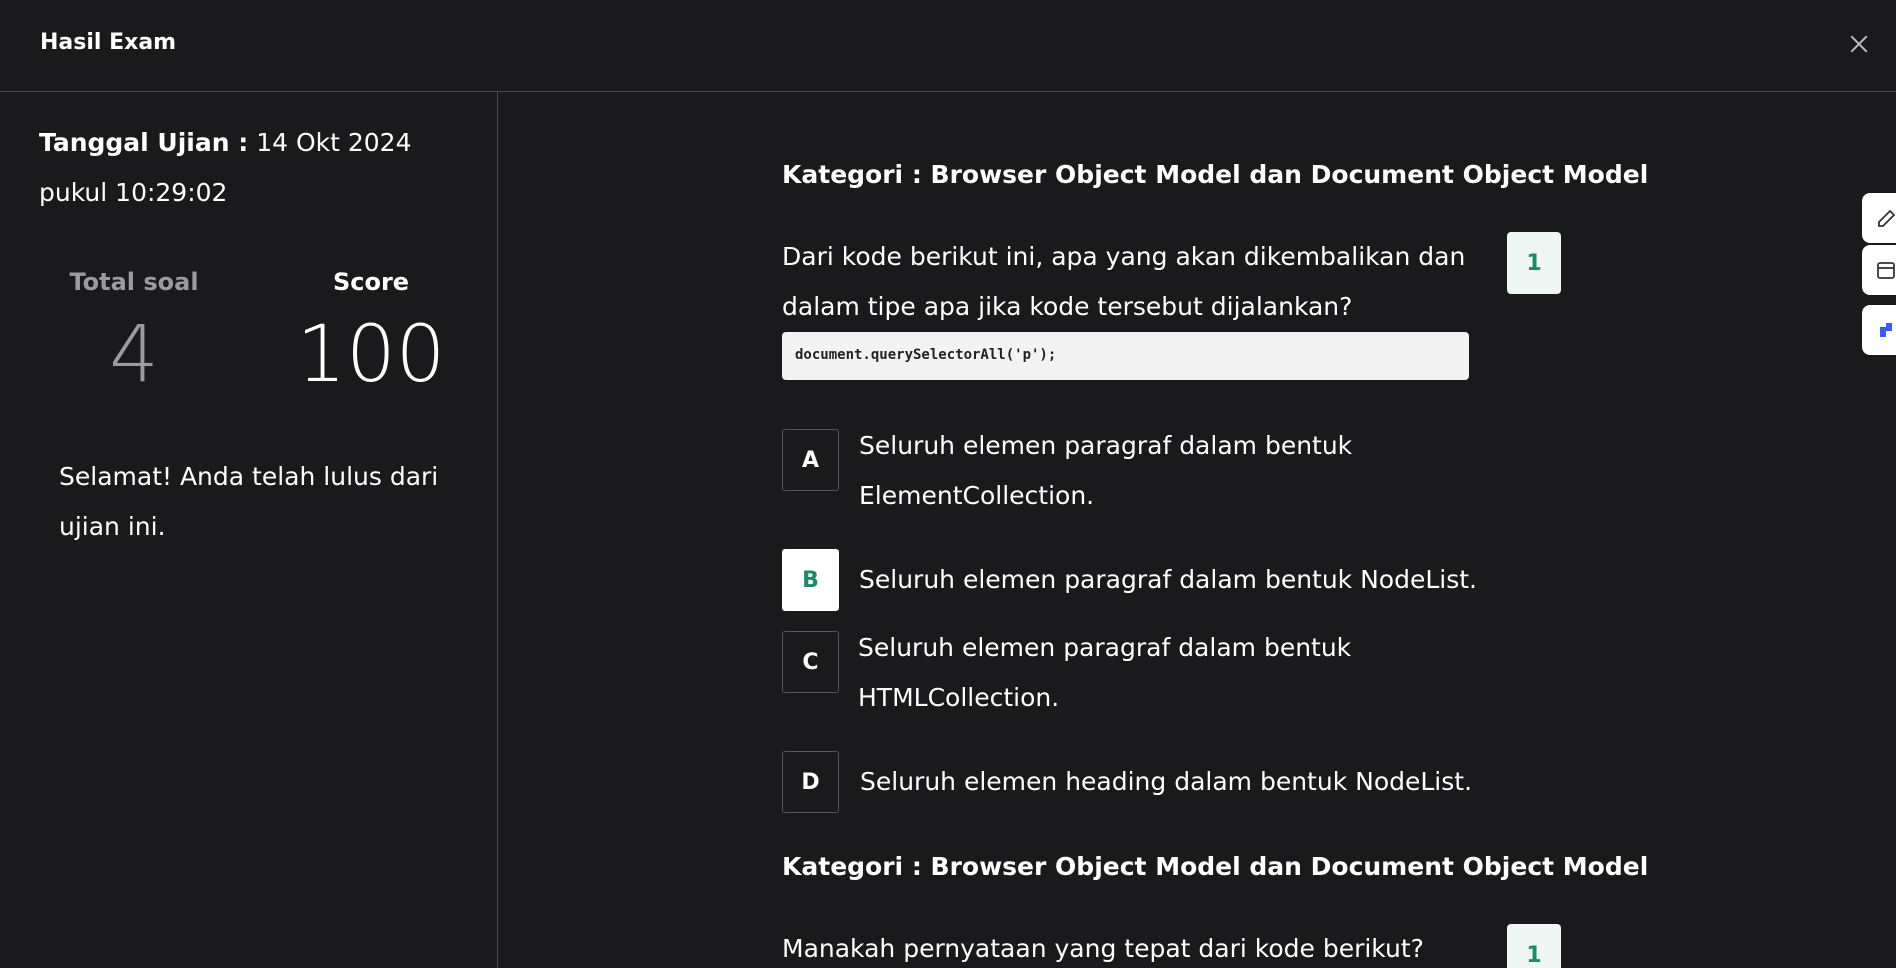  What do you see at coordinates (948, 46) in the screenshot?
I see `modal-header: Hasil Exam` at bounding box center [948, 46].